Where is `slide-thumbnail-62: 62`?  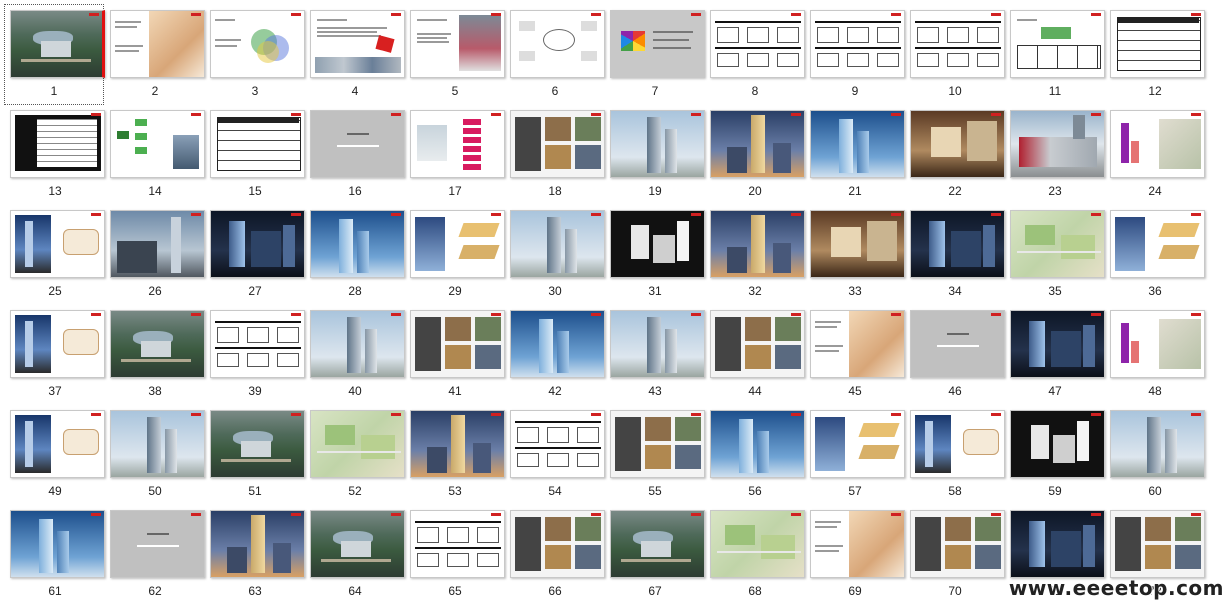 slide-thumbnail-62: 62 is located at coordinates (155, 555).